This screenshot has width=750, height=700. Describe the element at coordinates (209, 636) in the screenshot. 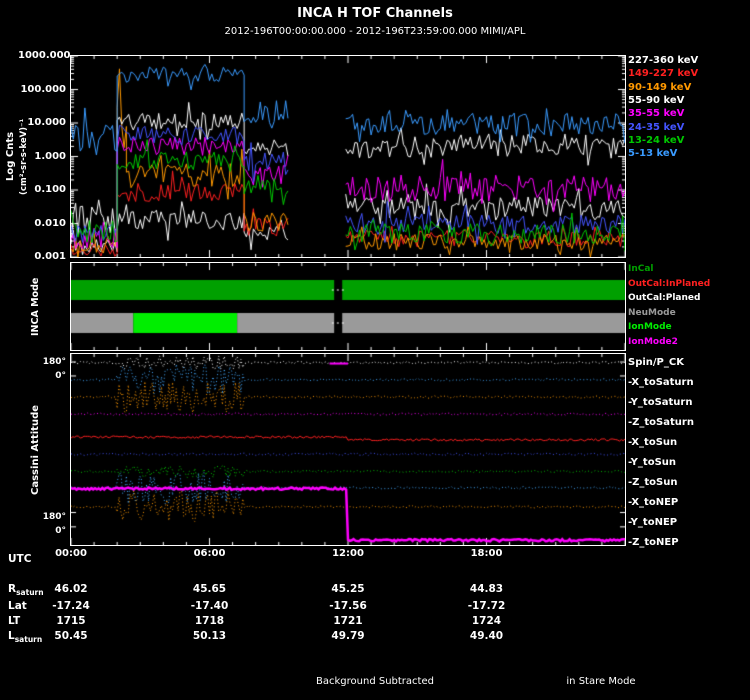

I see `ephemeris-value: 50.13` at that location.